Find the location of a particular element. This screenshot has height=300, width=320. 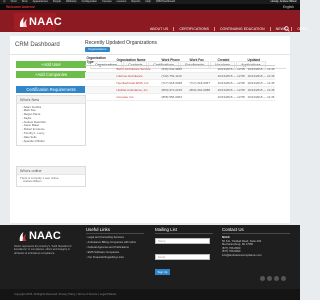

work-phone-cell: (858) 556-0064 is located at coordinates (174, 97).